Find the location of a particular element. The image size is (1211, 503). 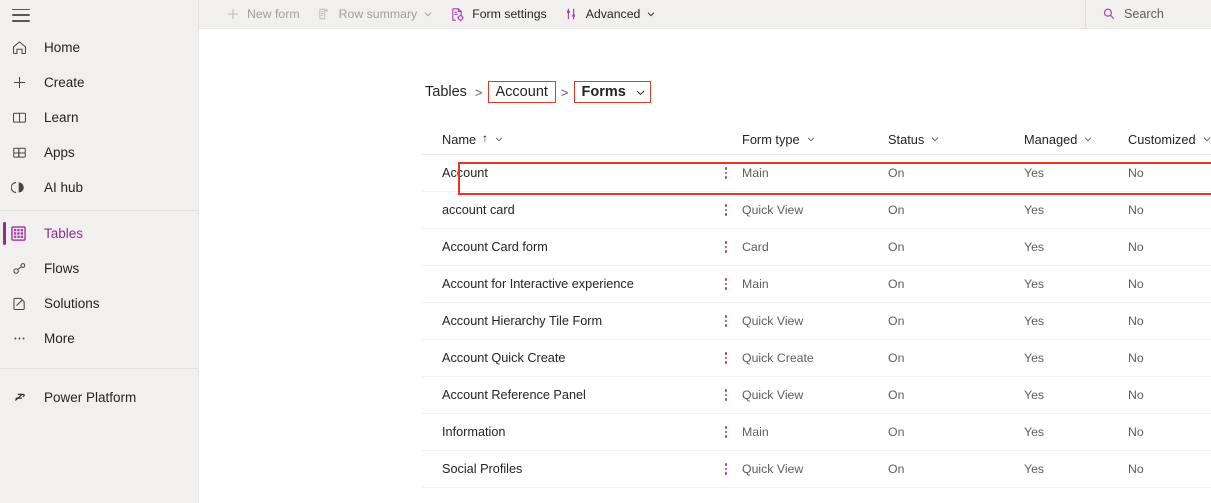

breadcrumb-tables: Tables is located at coordinates (446, 92).